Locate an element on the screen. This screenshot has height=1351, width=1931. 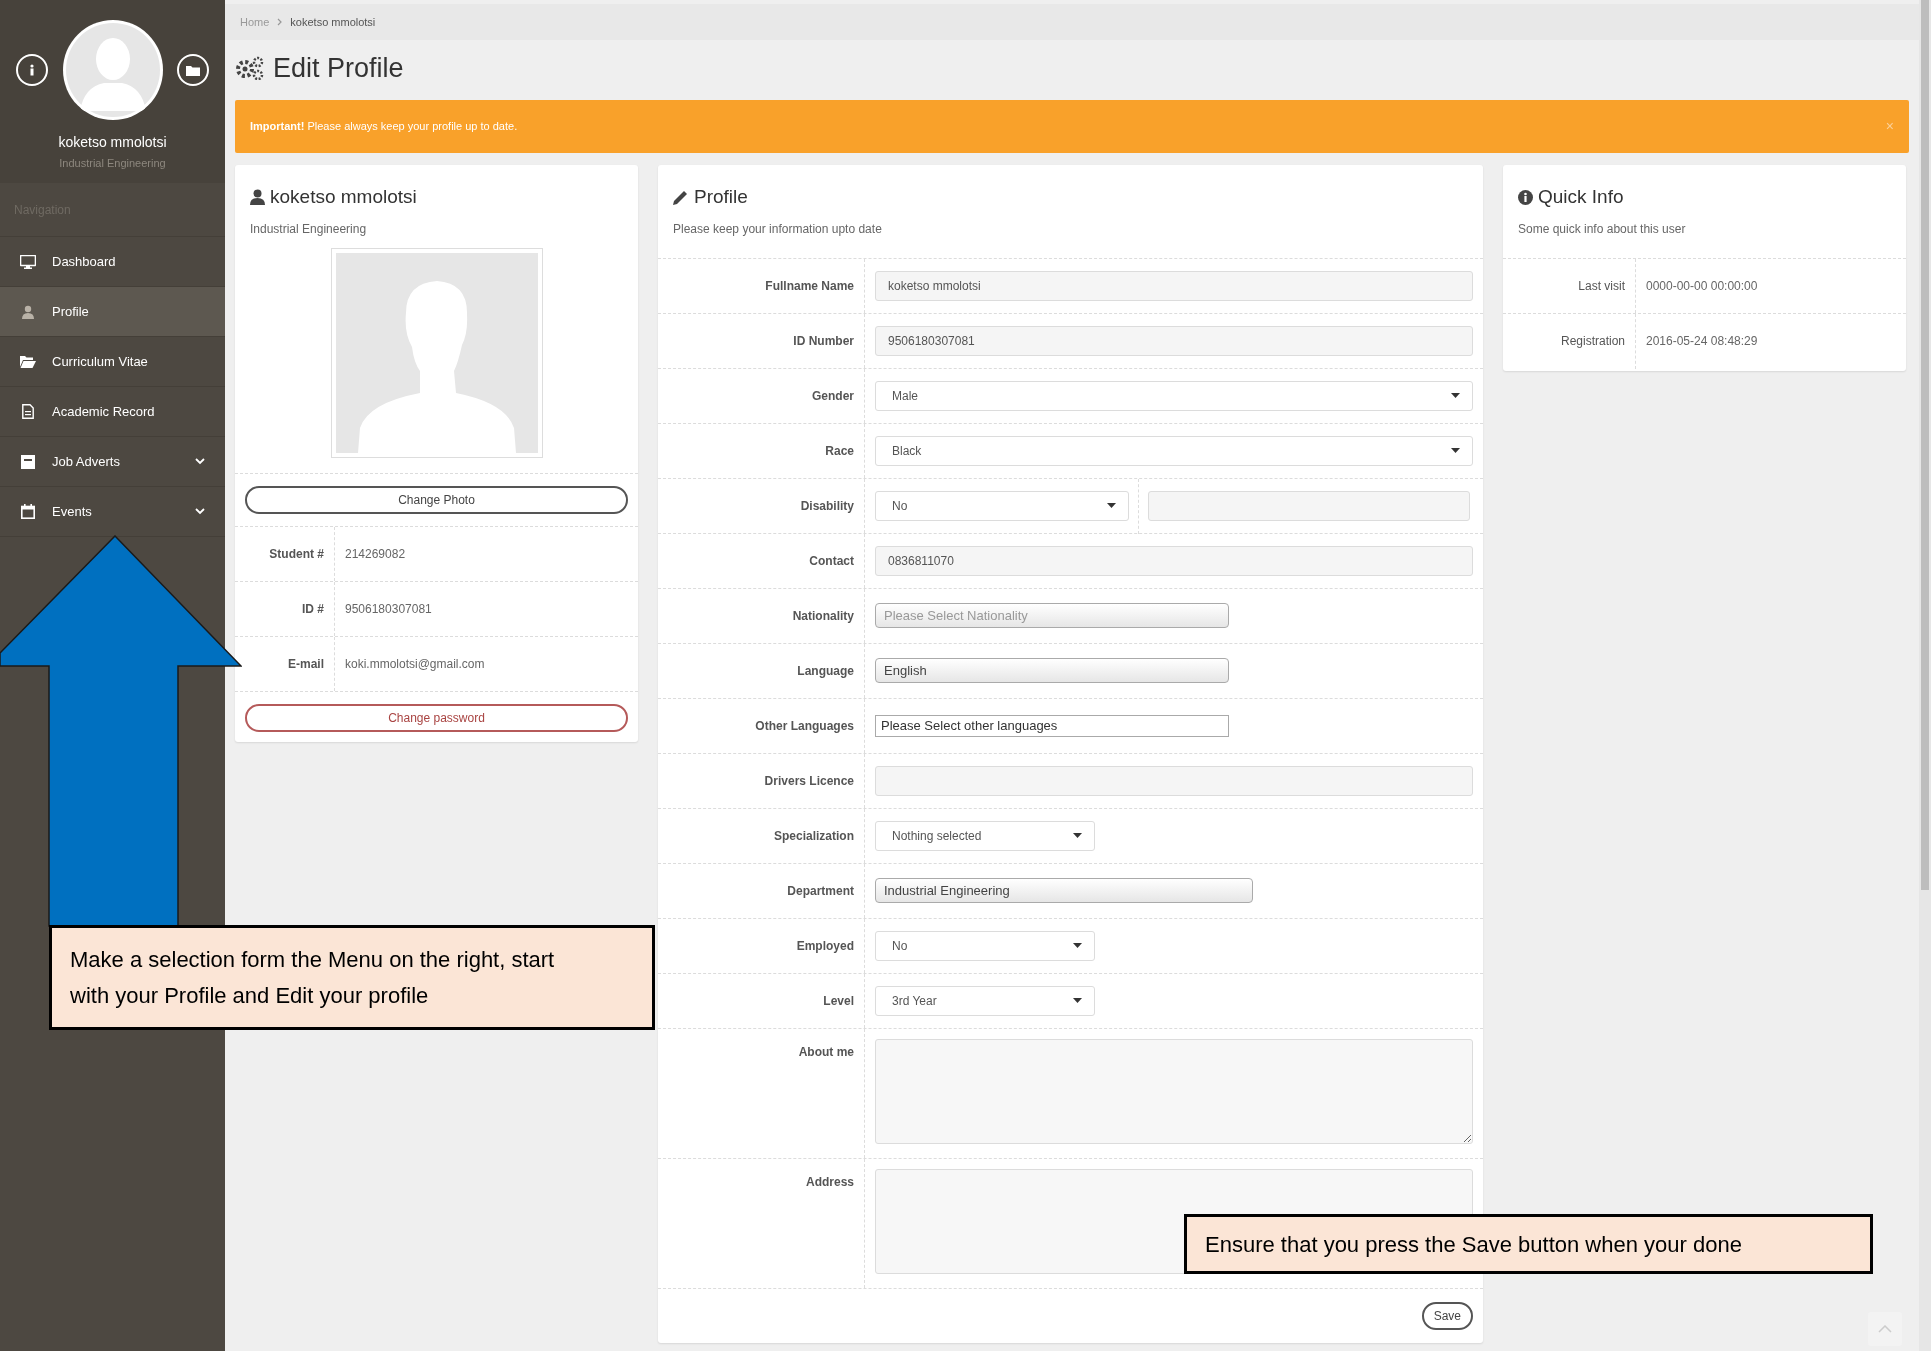
field-label: Gender is located at coordinates (833, 396).